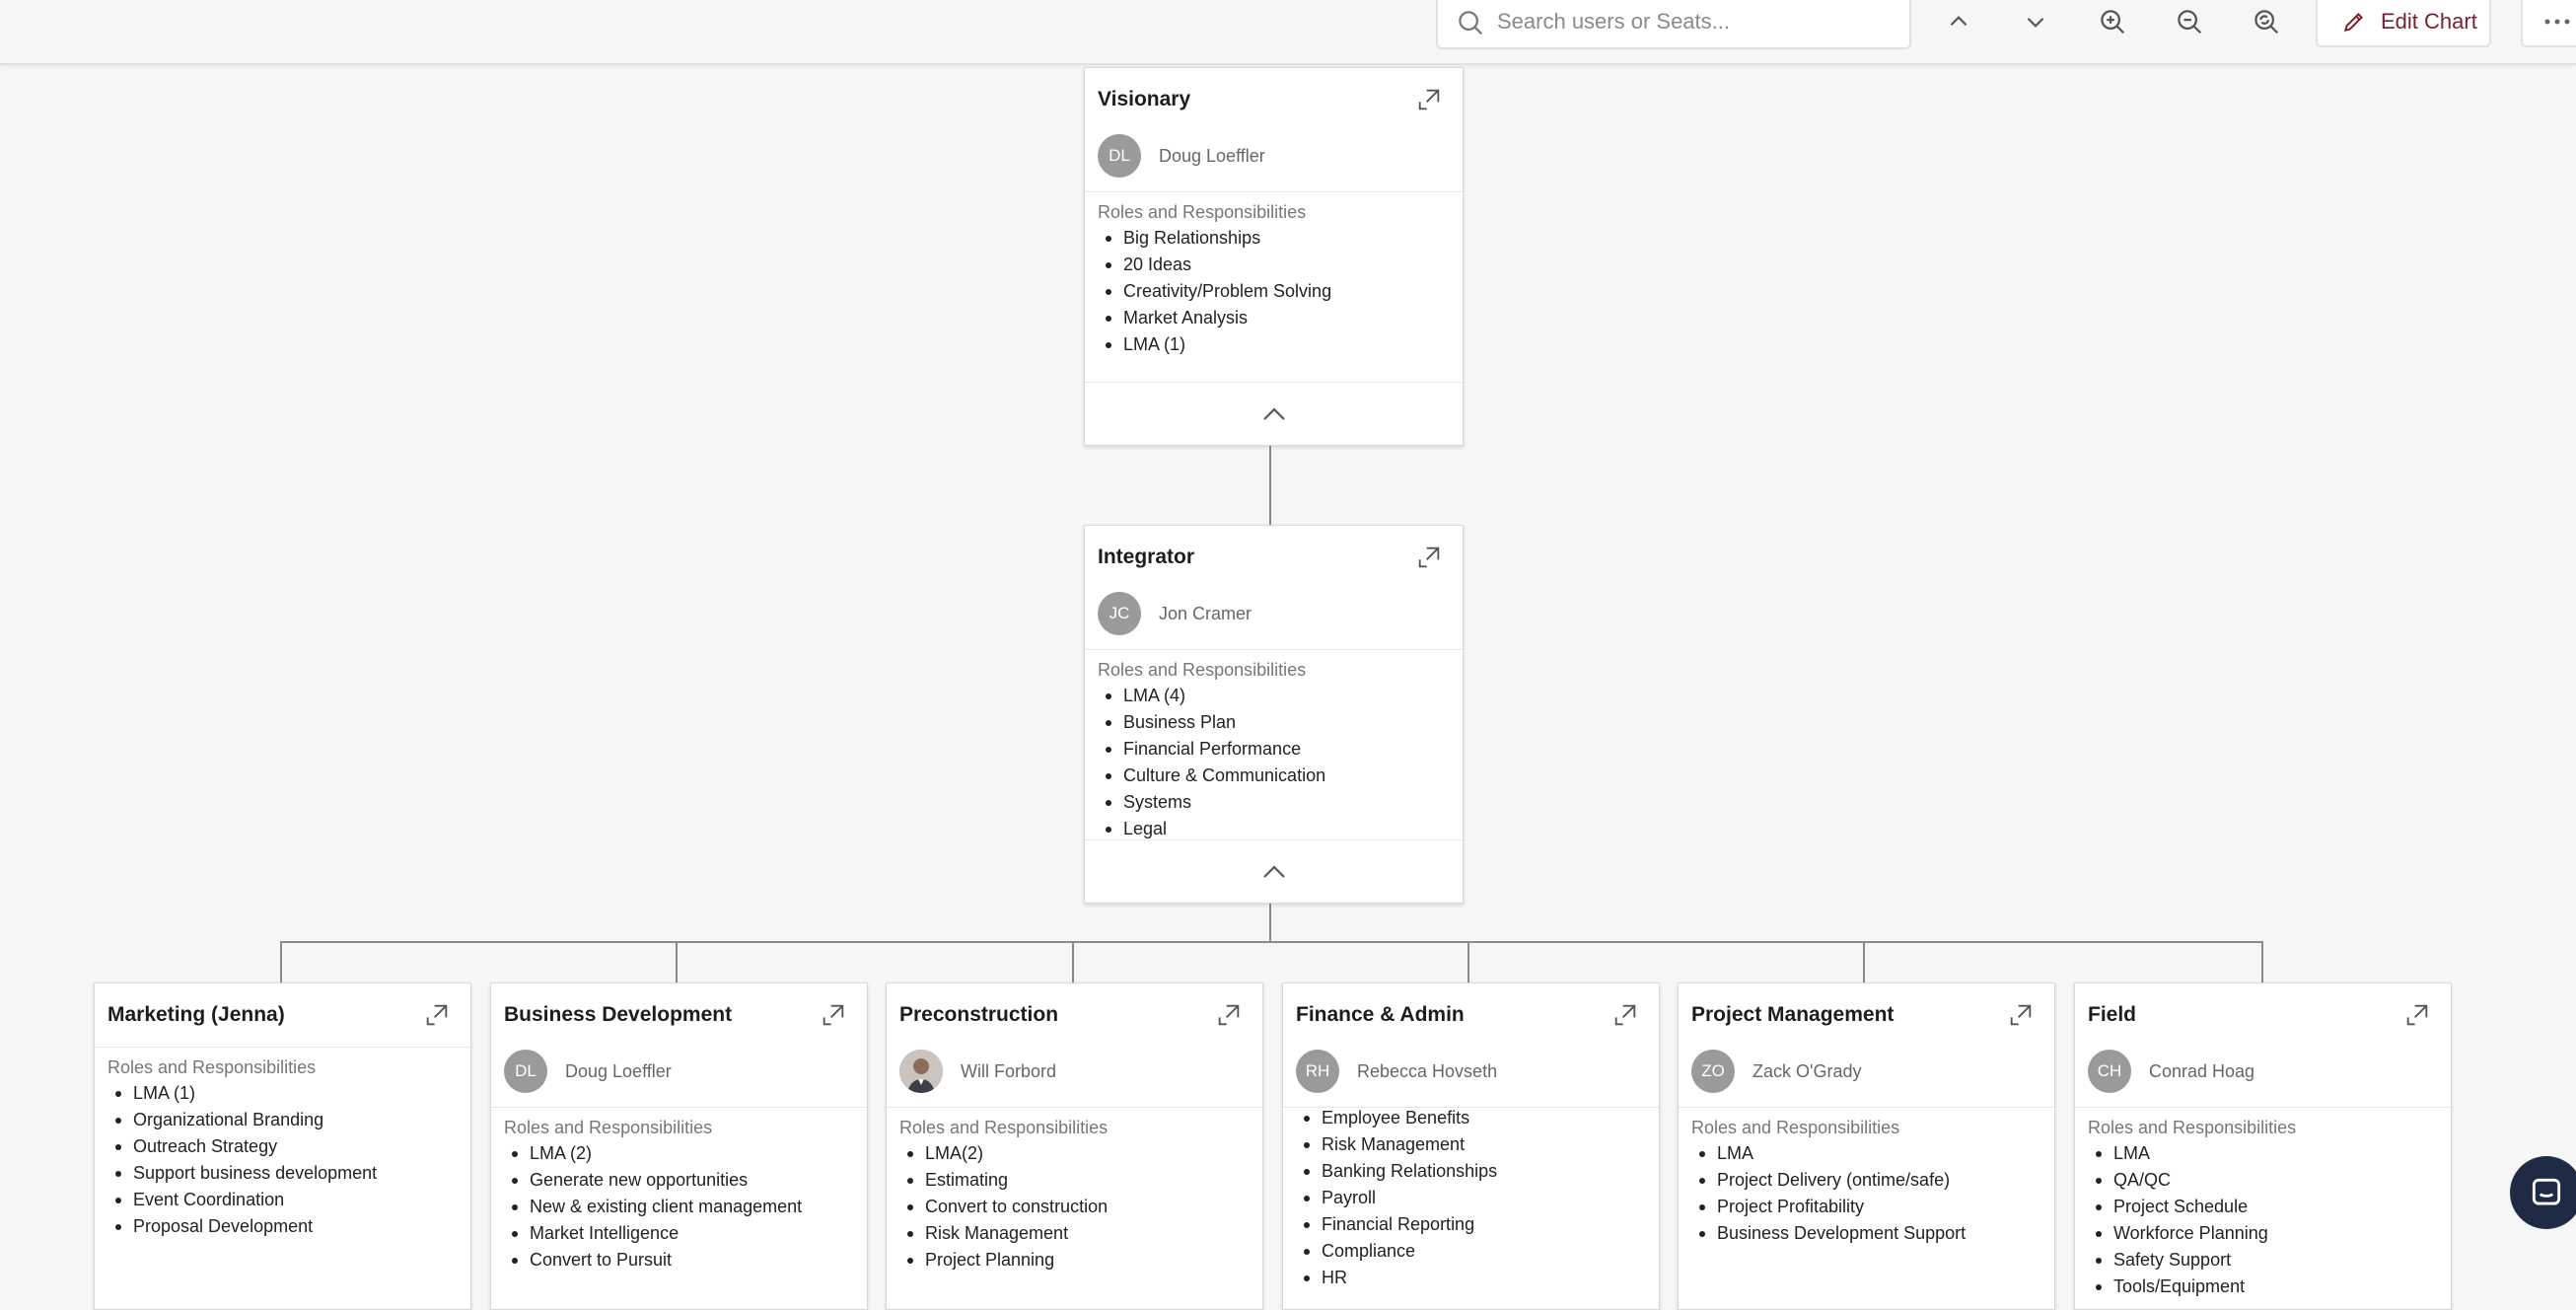 This screenshot has height=1310, width=2576. Describe the element at coordinates (1477, 1224) in the screenshot. I see `list-item: Financial Reporting` at that location.